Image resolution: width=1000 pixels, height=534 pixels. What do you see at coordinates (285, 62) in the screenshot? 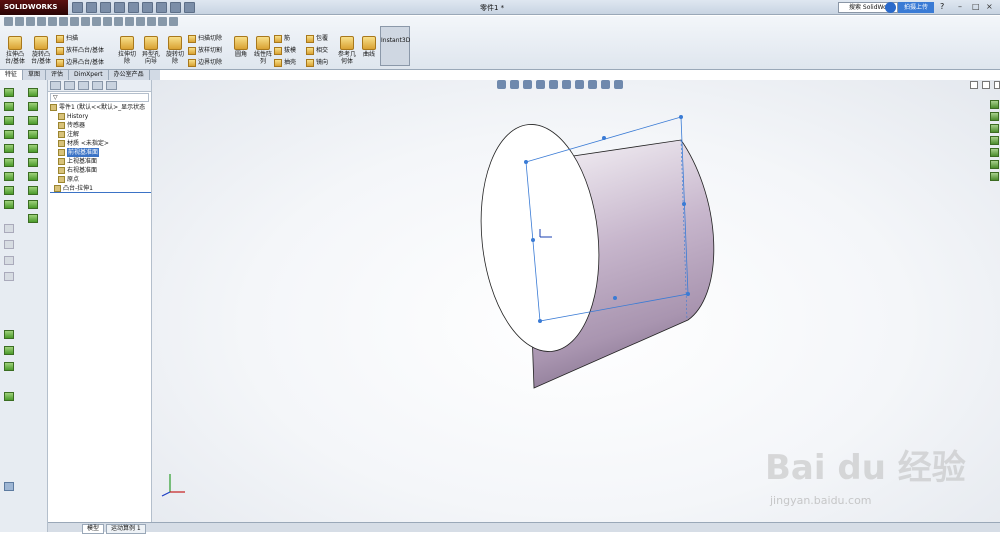
I see `shell-button: 抽壳` at bounding box center [285, 62].